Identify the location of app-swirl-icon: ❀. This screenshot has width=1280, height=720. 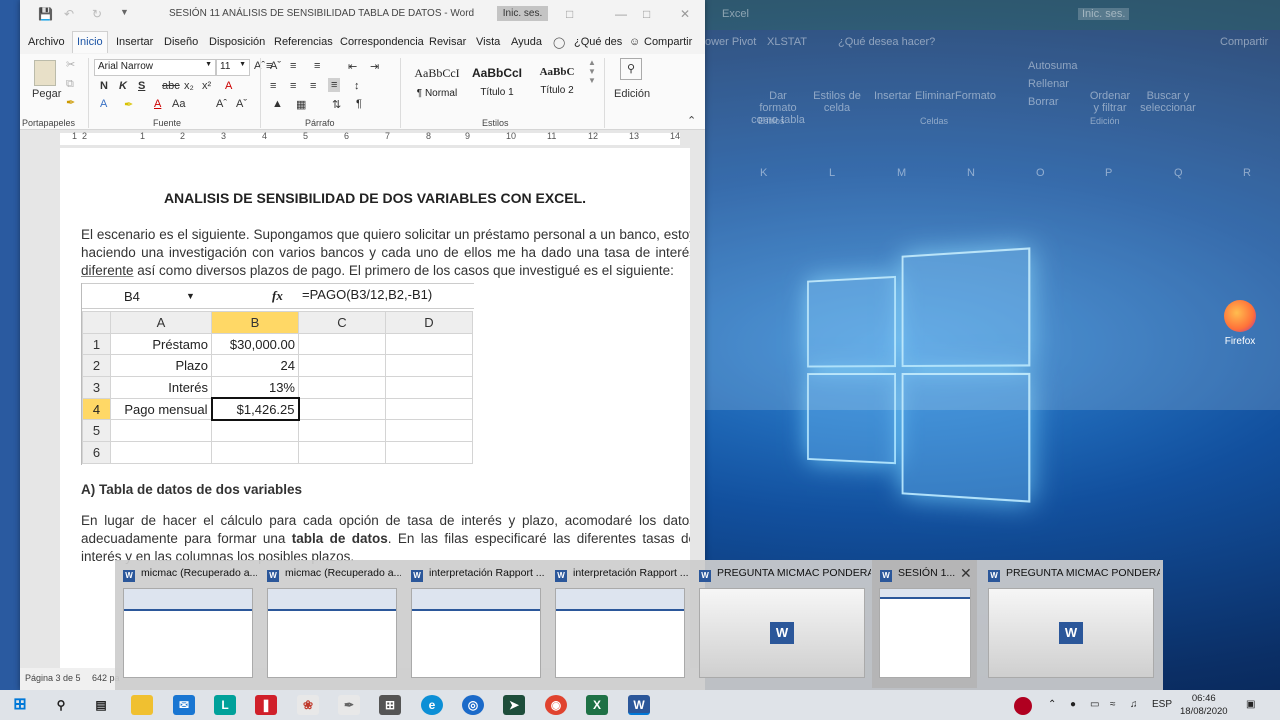
(308, 705).